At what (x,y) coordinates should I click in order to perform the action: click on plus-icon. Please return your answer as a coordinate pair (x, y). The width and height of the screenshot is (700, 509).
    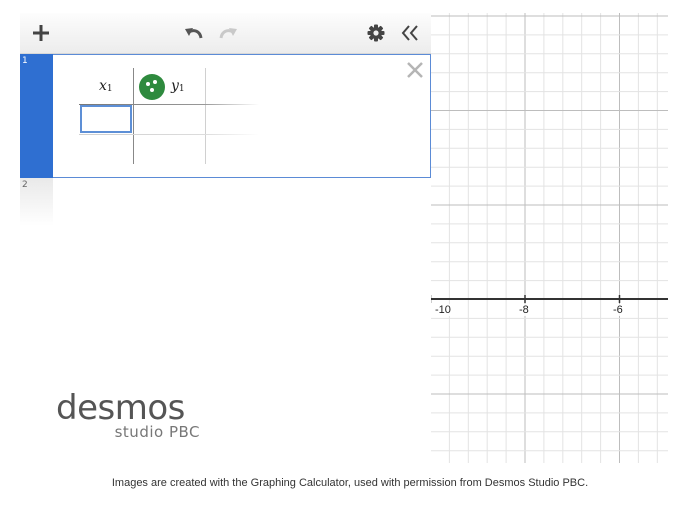
    Looking at the image, I should click on (41, 33).